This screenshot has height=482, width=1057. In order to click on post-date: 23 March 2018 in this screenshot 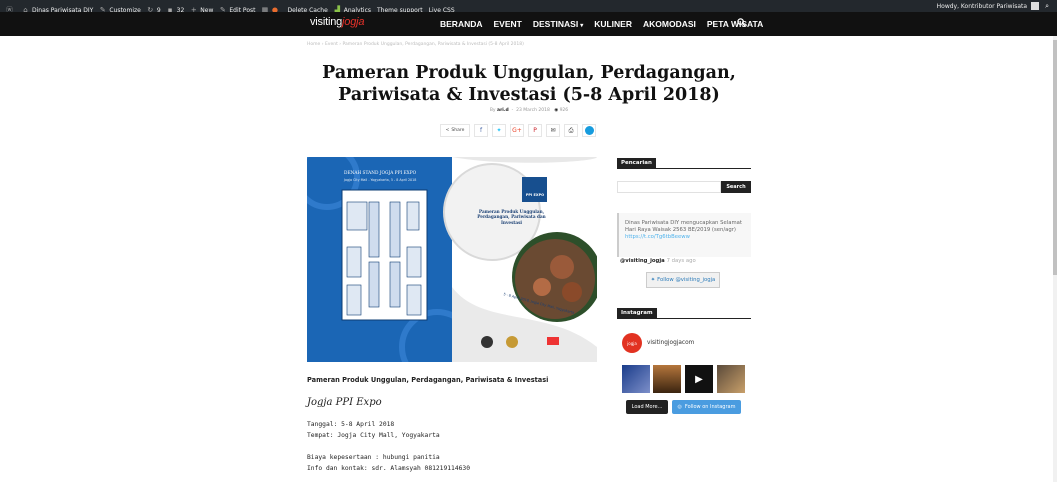, I will do `click(533, 110)`.